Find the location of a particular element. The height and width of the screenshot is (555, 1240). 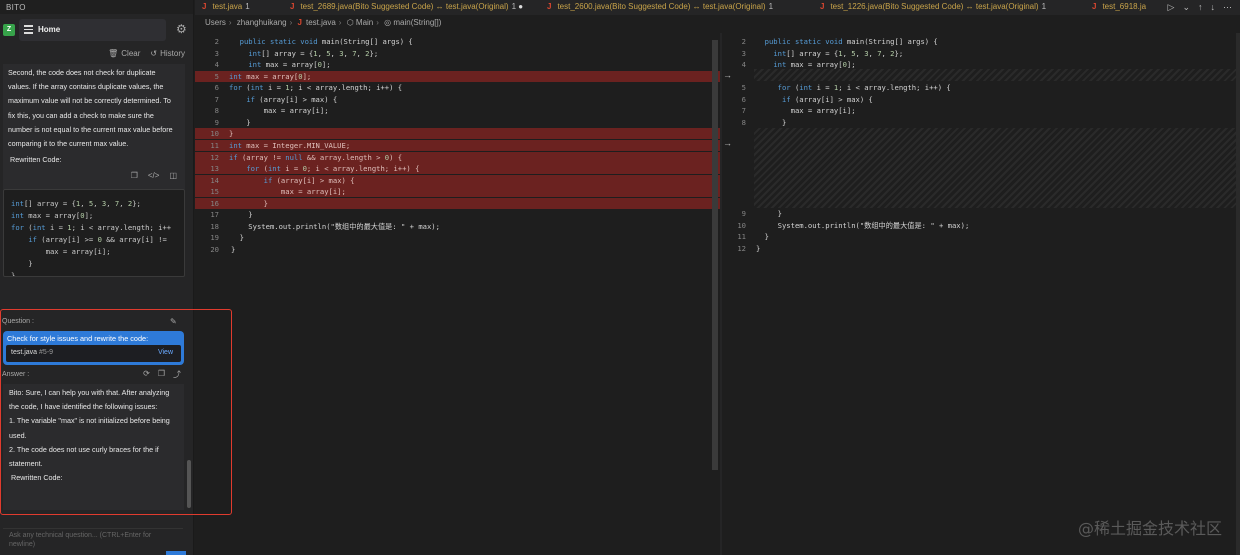

history-button: ↺ History is located at coordinates (167, 53).